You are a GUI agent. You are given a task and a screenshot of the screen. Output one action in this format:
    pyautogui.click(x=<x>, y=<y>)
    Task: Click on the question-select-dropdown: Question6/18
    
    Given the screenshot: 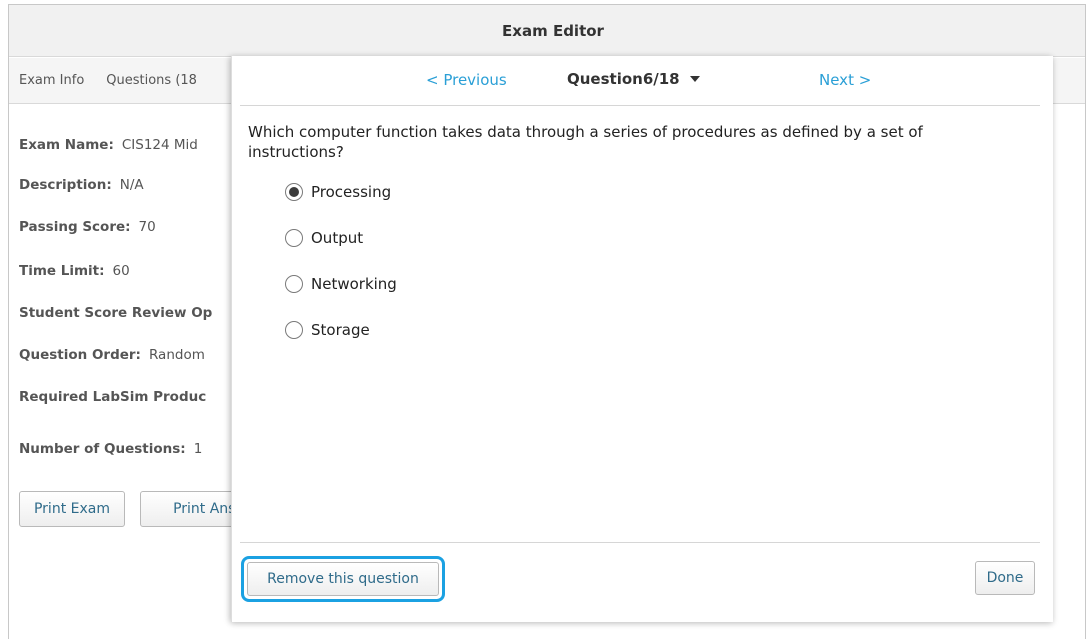 What is the action you would take?
    pyautogui.click(x=633, y=79)
    